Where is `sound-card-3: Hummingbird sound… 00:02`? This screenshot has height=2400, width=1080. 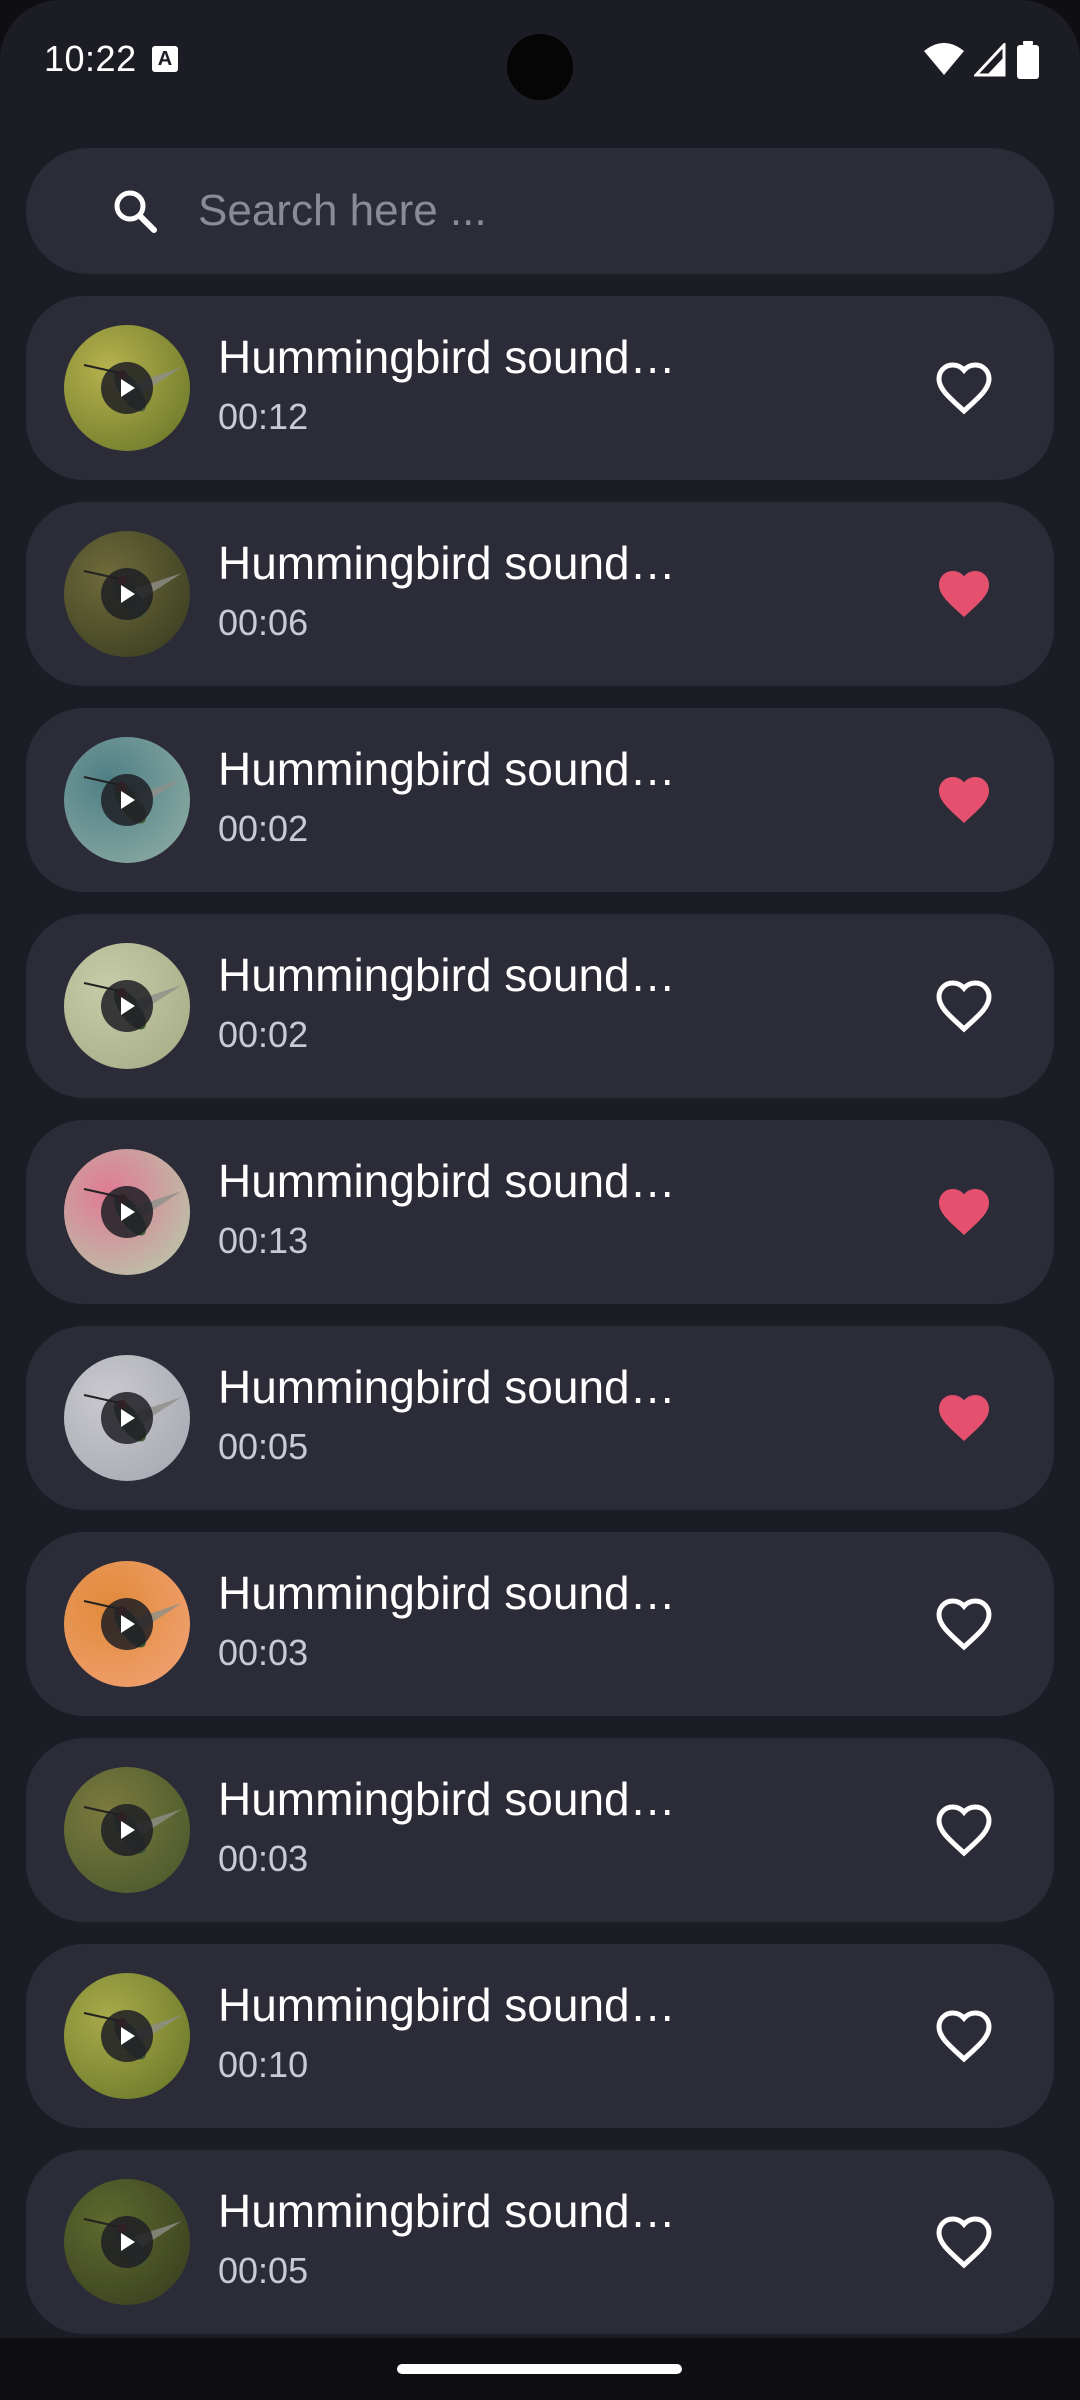
sound-card-3: Hummingbird sound… 00:02 is located at coordinates (540, 800).